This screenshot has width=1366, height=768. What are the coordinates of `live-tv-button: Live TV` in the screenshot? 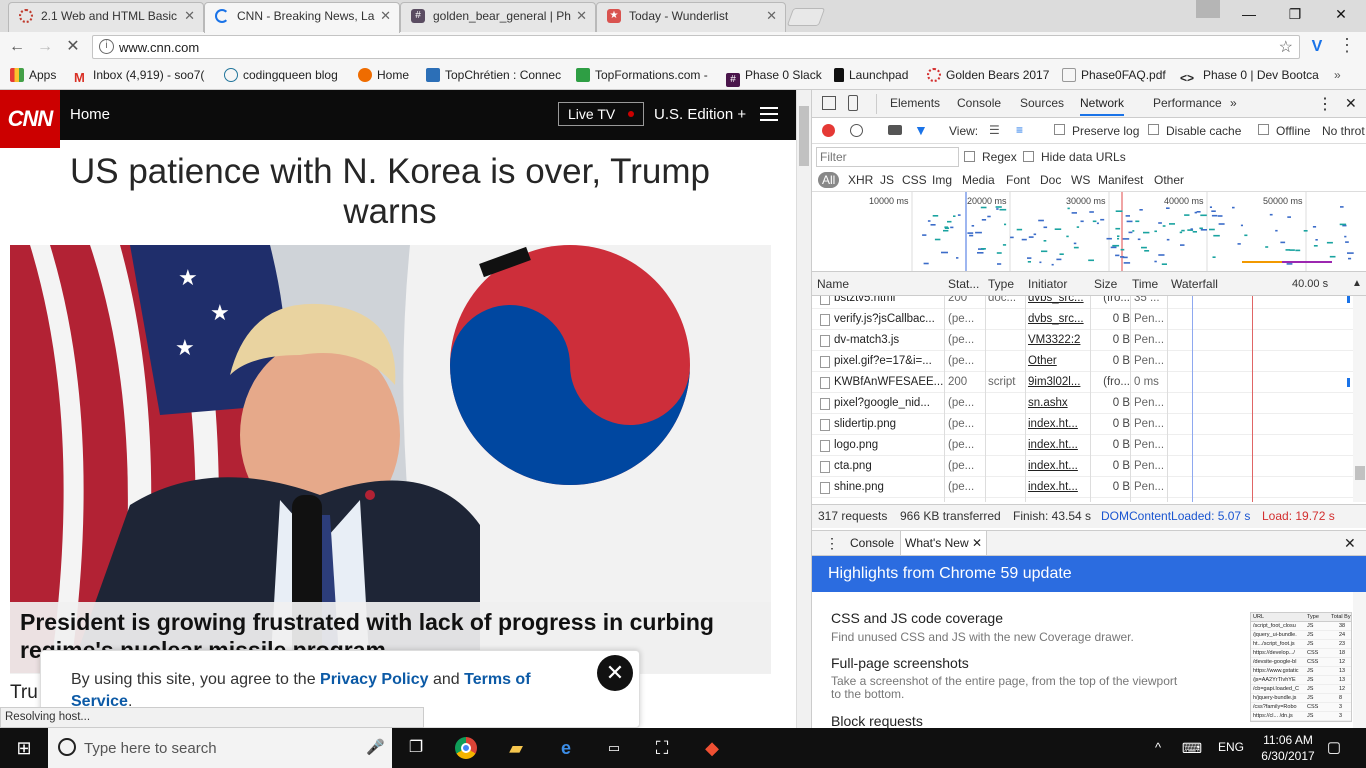 It's located at (601, 114).